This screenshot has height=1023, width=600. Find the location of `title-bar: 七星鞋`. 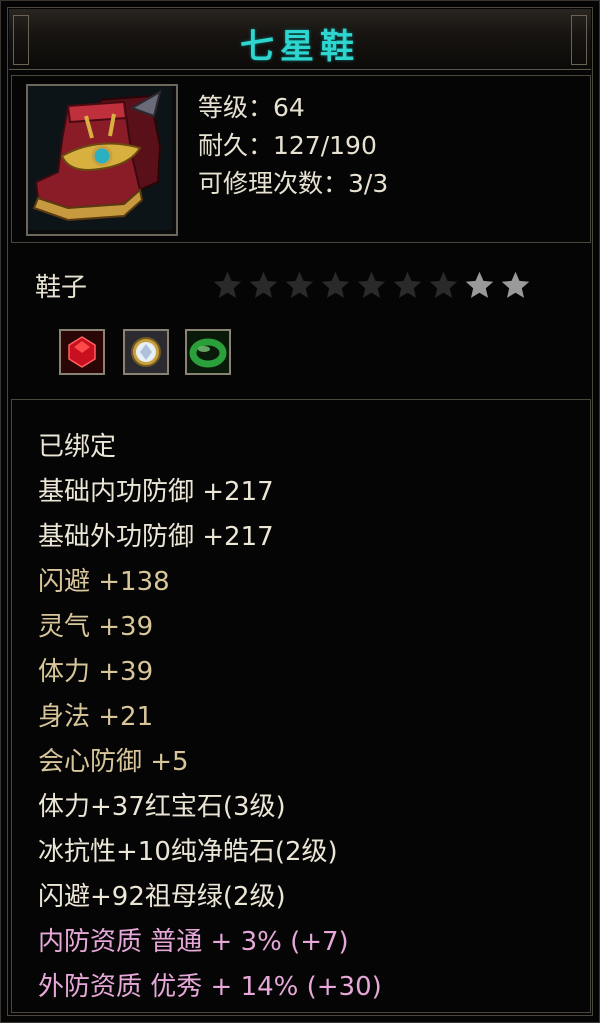

title-bar: 七星鞋 is located at coordinates (300, 39).